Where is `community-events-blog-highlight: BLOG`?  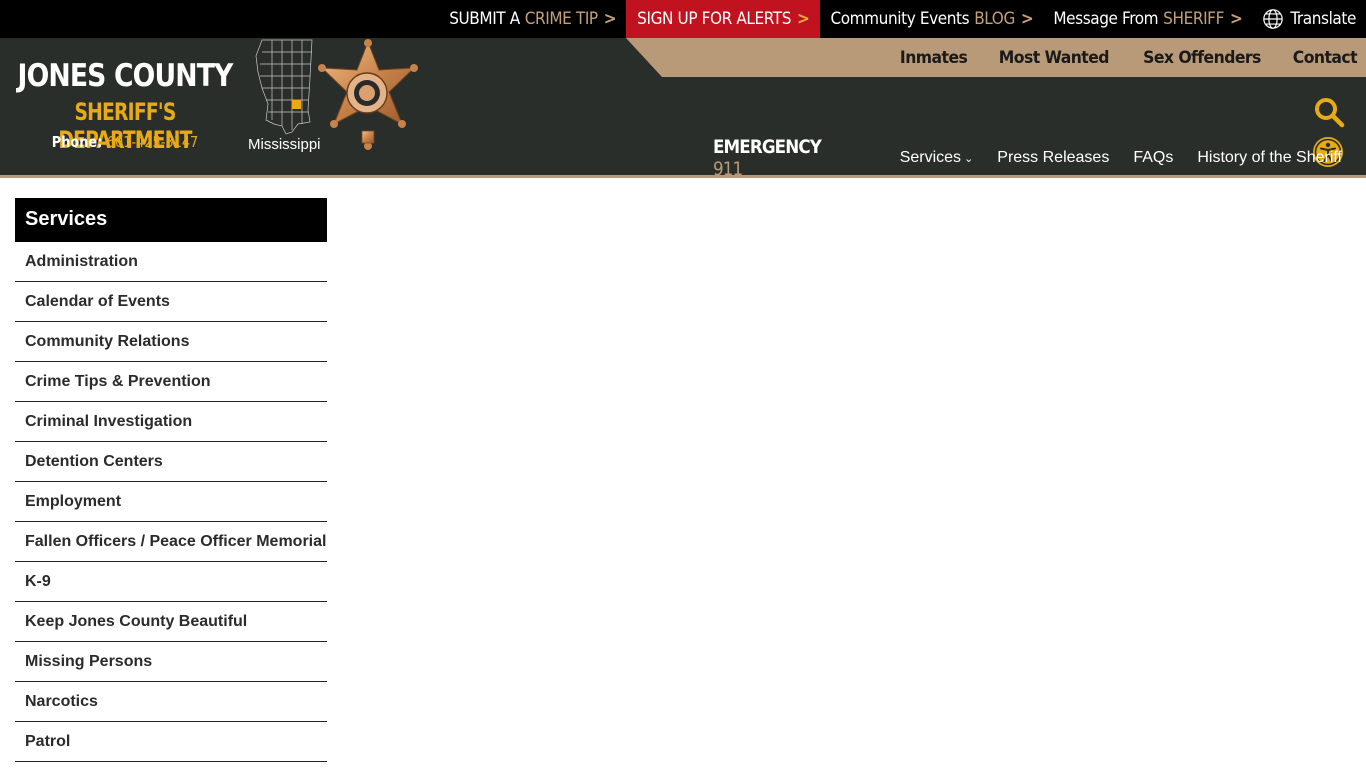
community-events-blog-highlight: BLOG is located at coordinates (994, 19).